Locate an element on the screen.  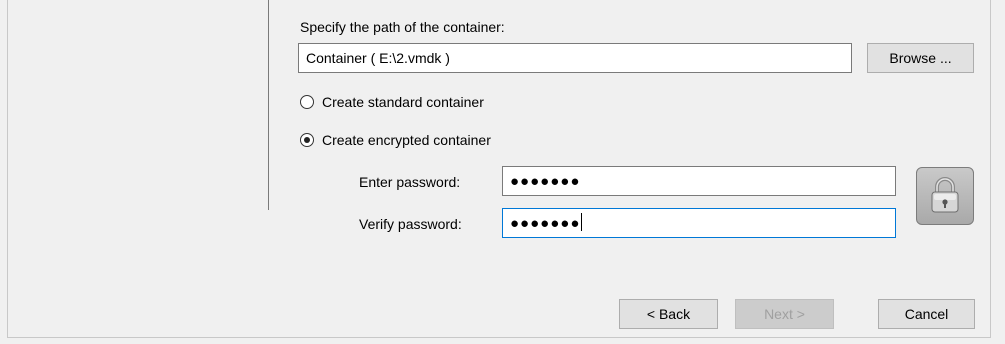
container-path-field: Container ( E:\2.vmdk ) is located at coordinates (575, 58).